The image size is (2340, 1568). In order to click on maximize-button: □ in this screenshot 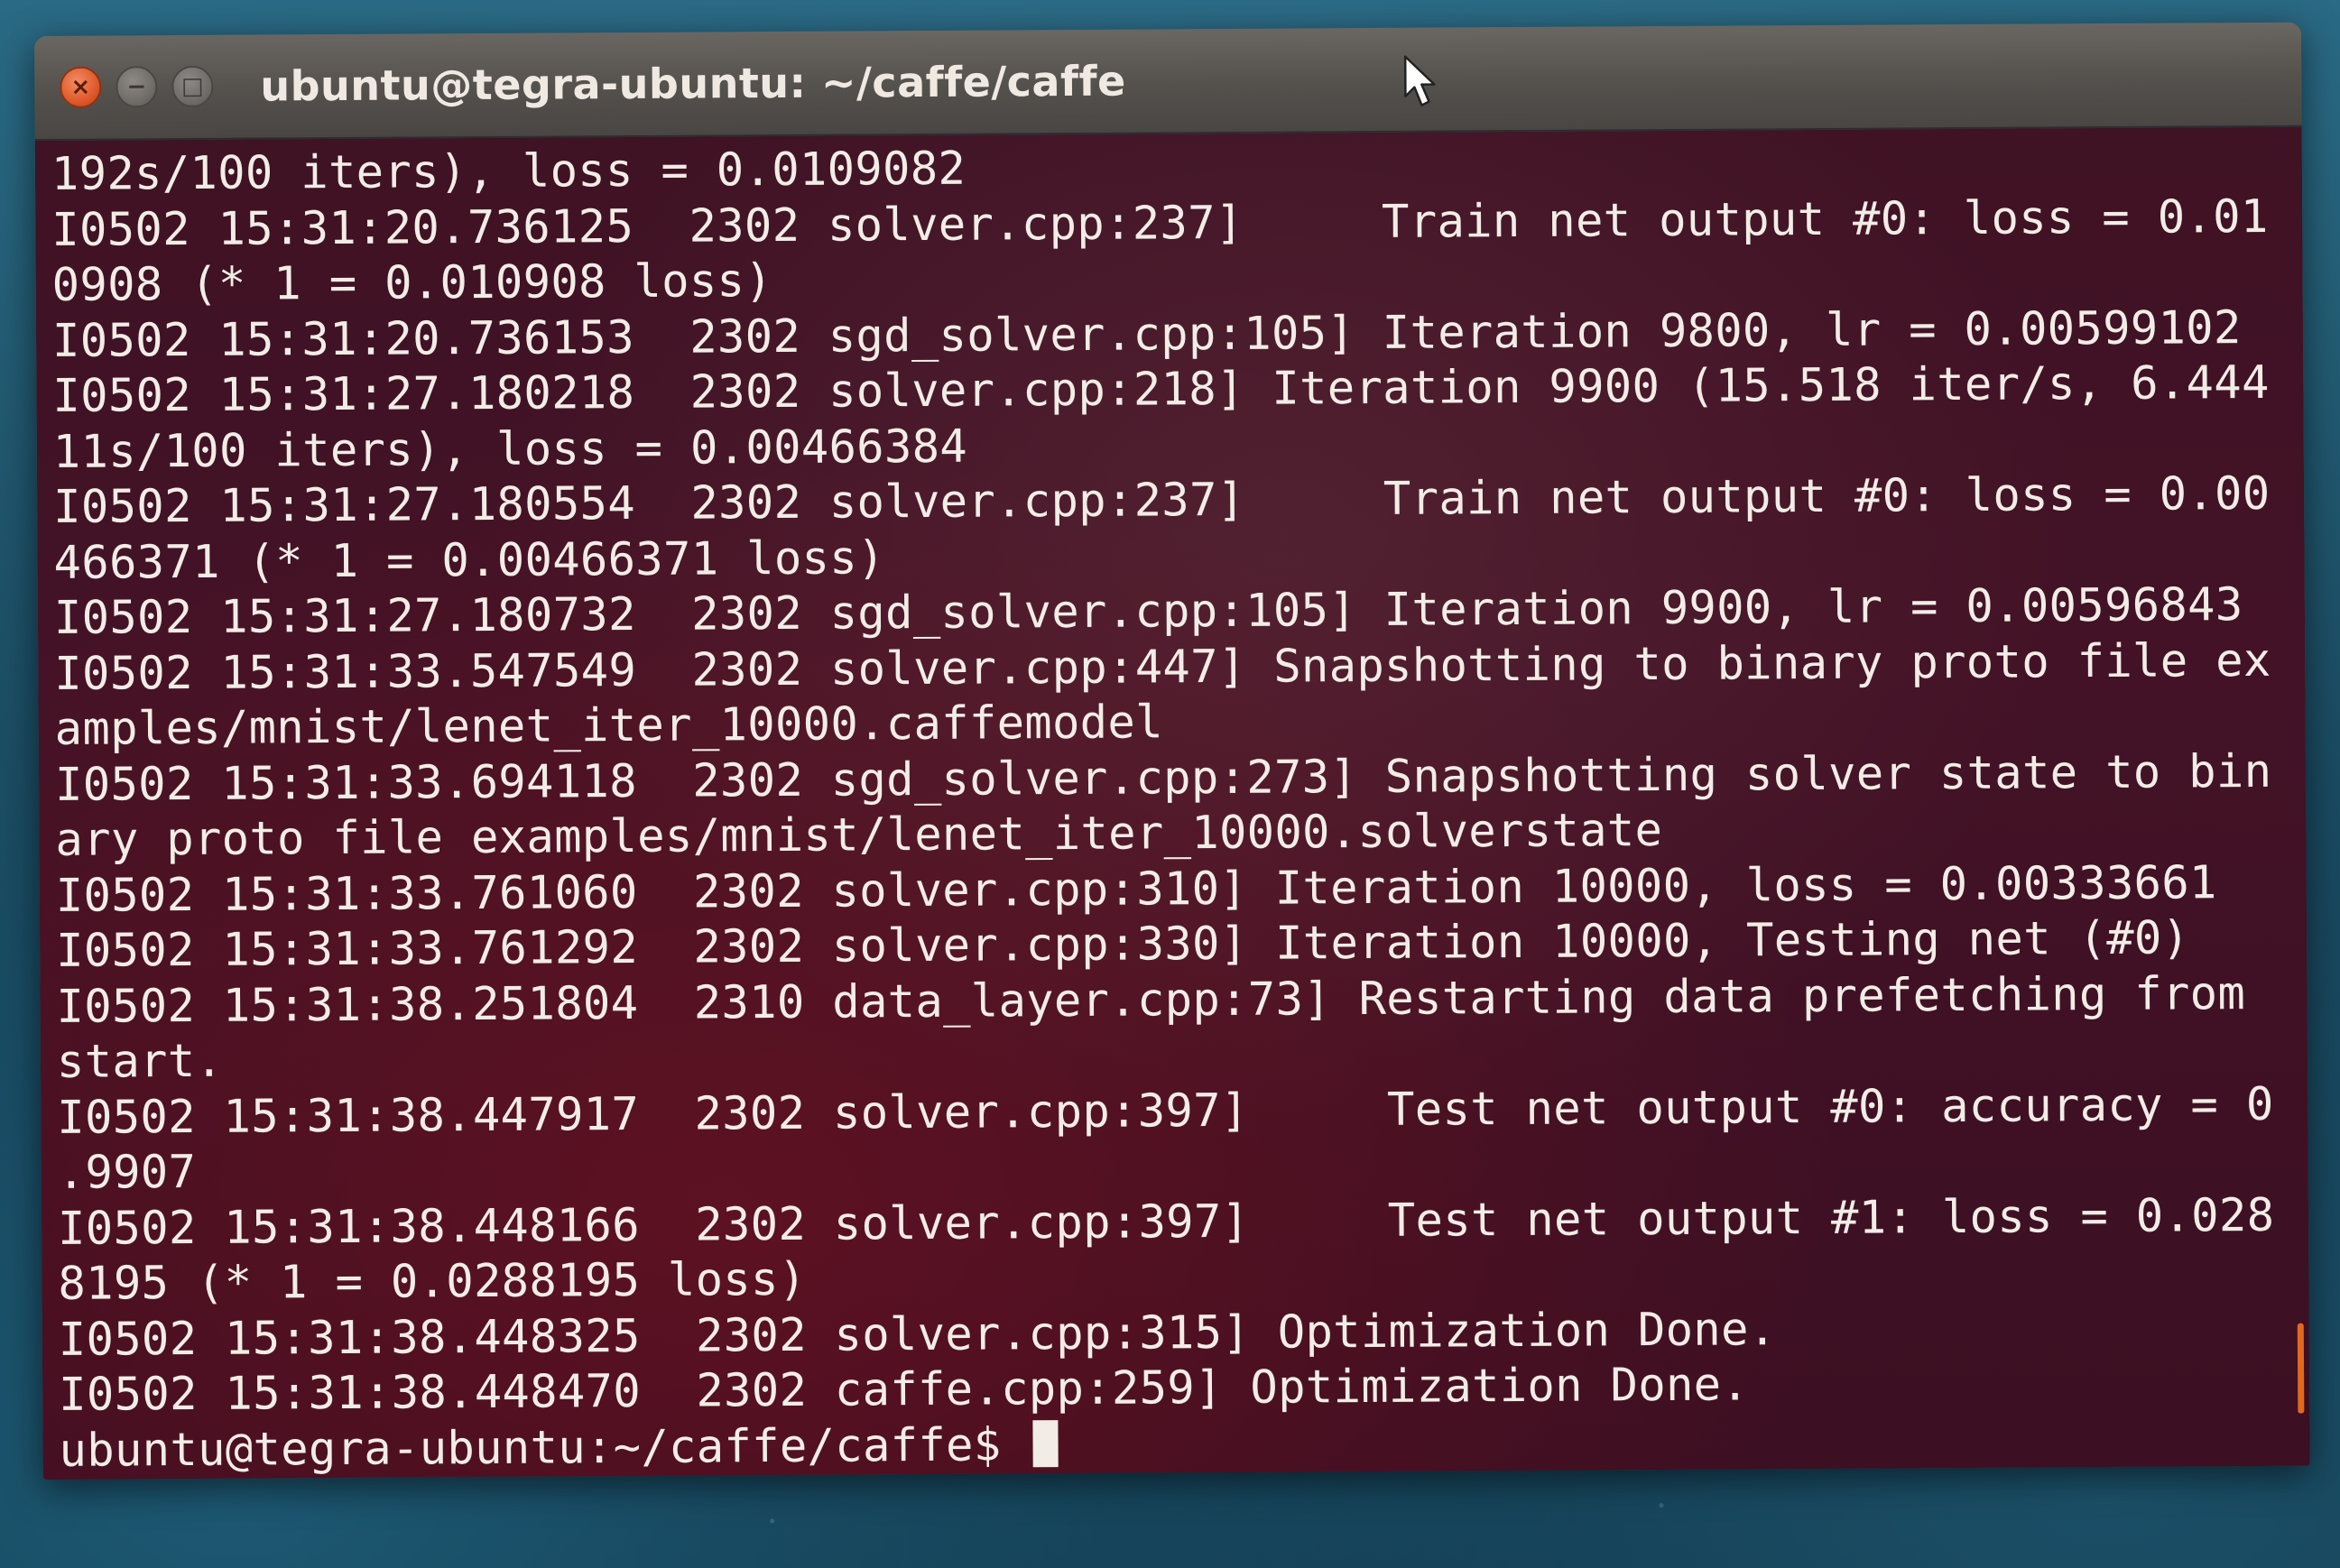, I will do `click(193, 86)`.